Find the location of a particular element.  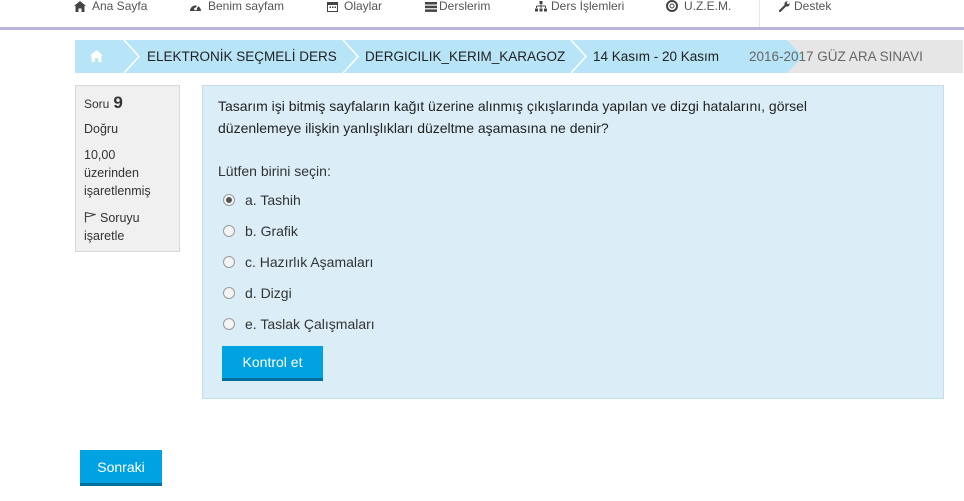

nav-events: Olaylar is located at coordinates (354, 8).